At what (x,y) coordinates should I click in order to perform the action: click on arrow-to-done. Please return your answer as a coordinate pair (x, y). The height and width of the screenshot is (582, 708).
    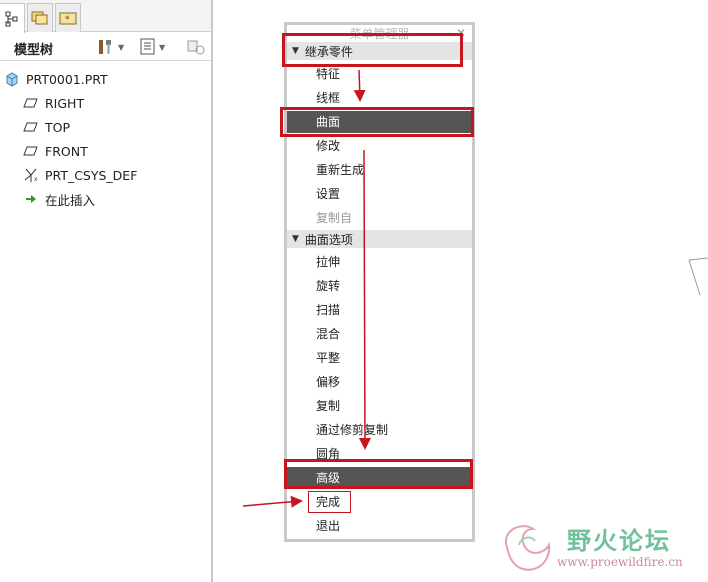
    Looking at the image, I should click on (272, 501).